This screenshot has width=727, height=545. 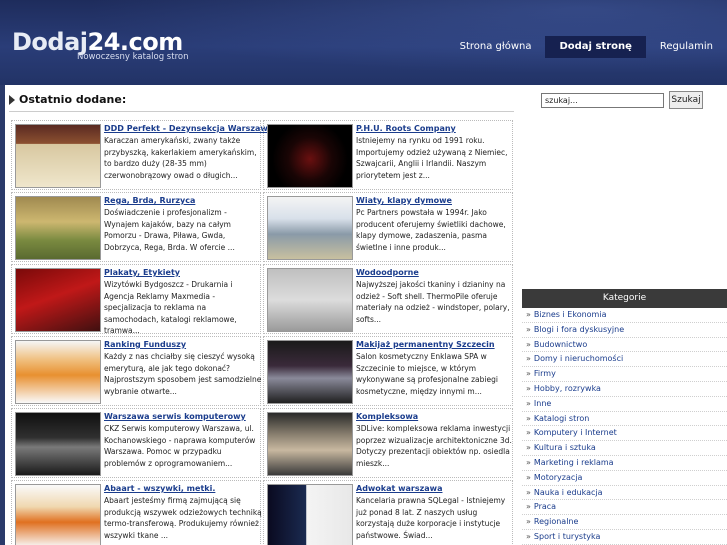 I want to click on category-item: » Inne, so click(x=624, y=404).